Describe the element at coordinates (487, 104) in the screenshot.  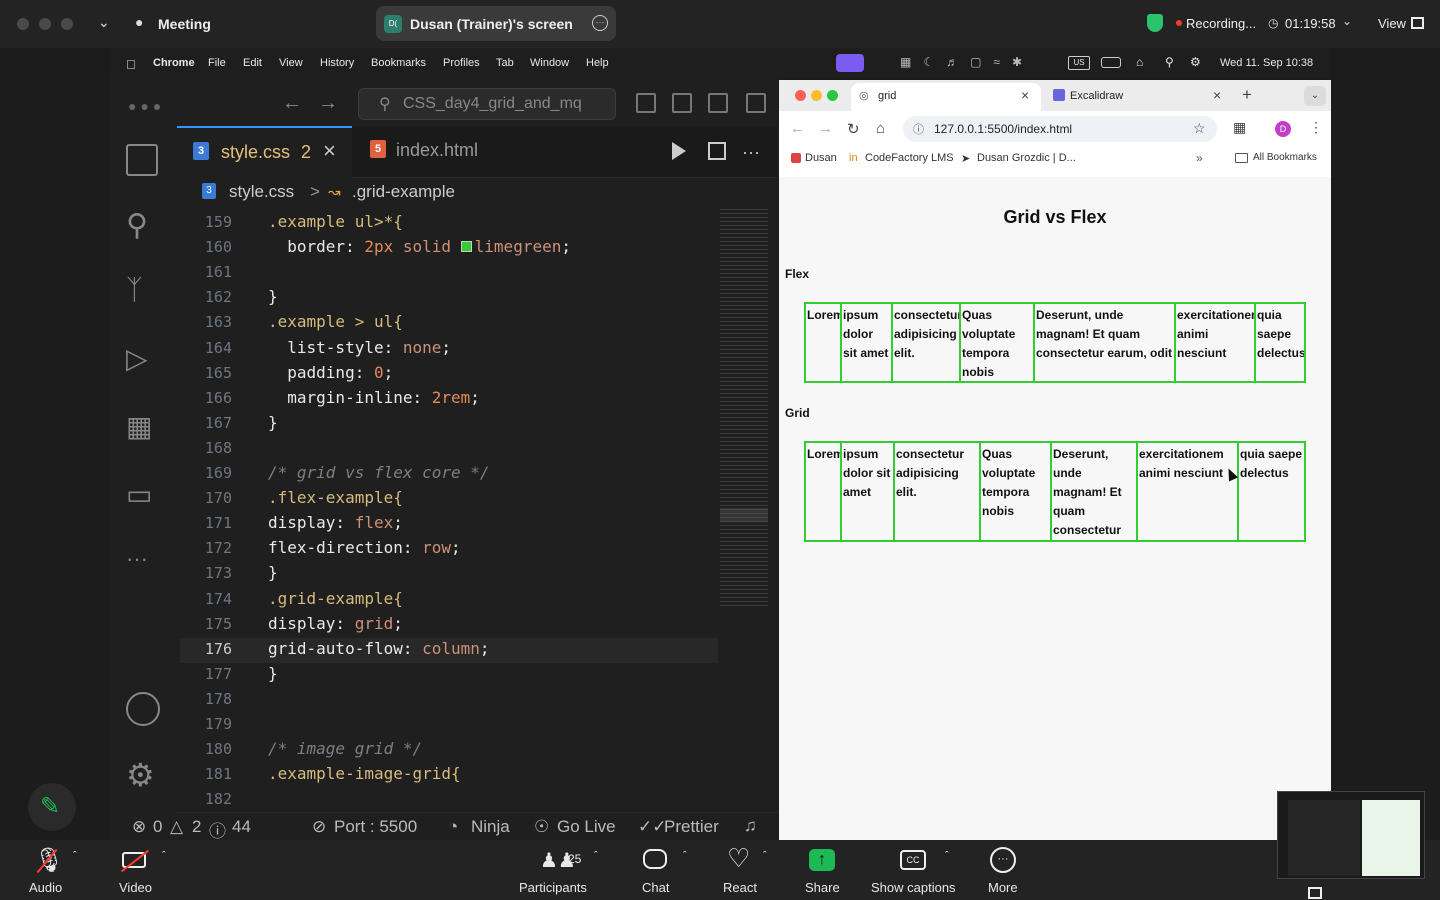
I see `command-search: ⚲ CSS_day4_grid_and_mq` at that location.